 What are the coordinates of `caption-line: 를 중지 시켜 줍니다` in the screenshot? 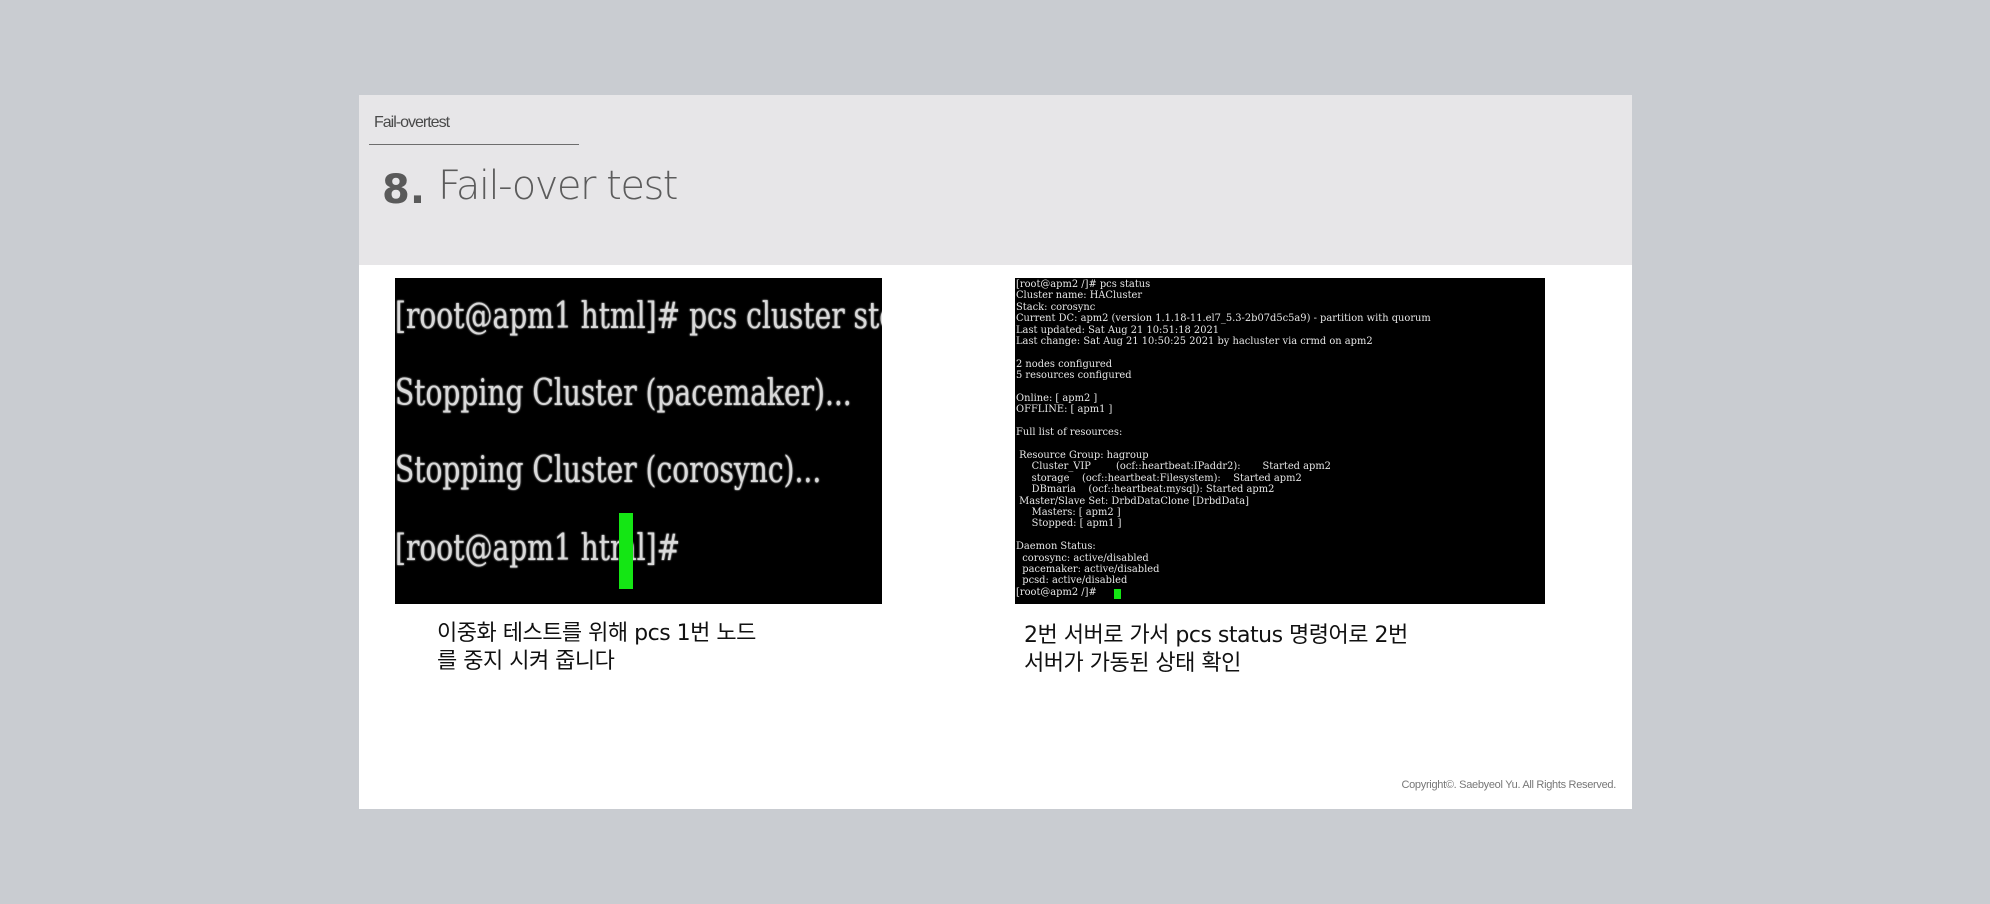 It's located at (526, 661).